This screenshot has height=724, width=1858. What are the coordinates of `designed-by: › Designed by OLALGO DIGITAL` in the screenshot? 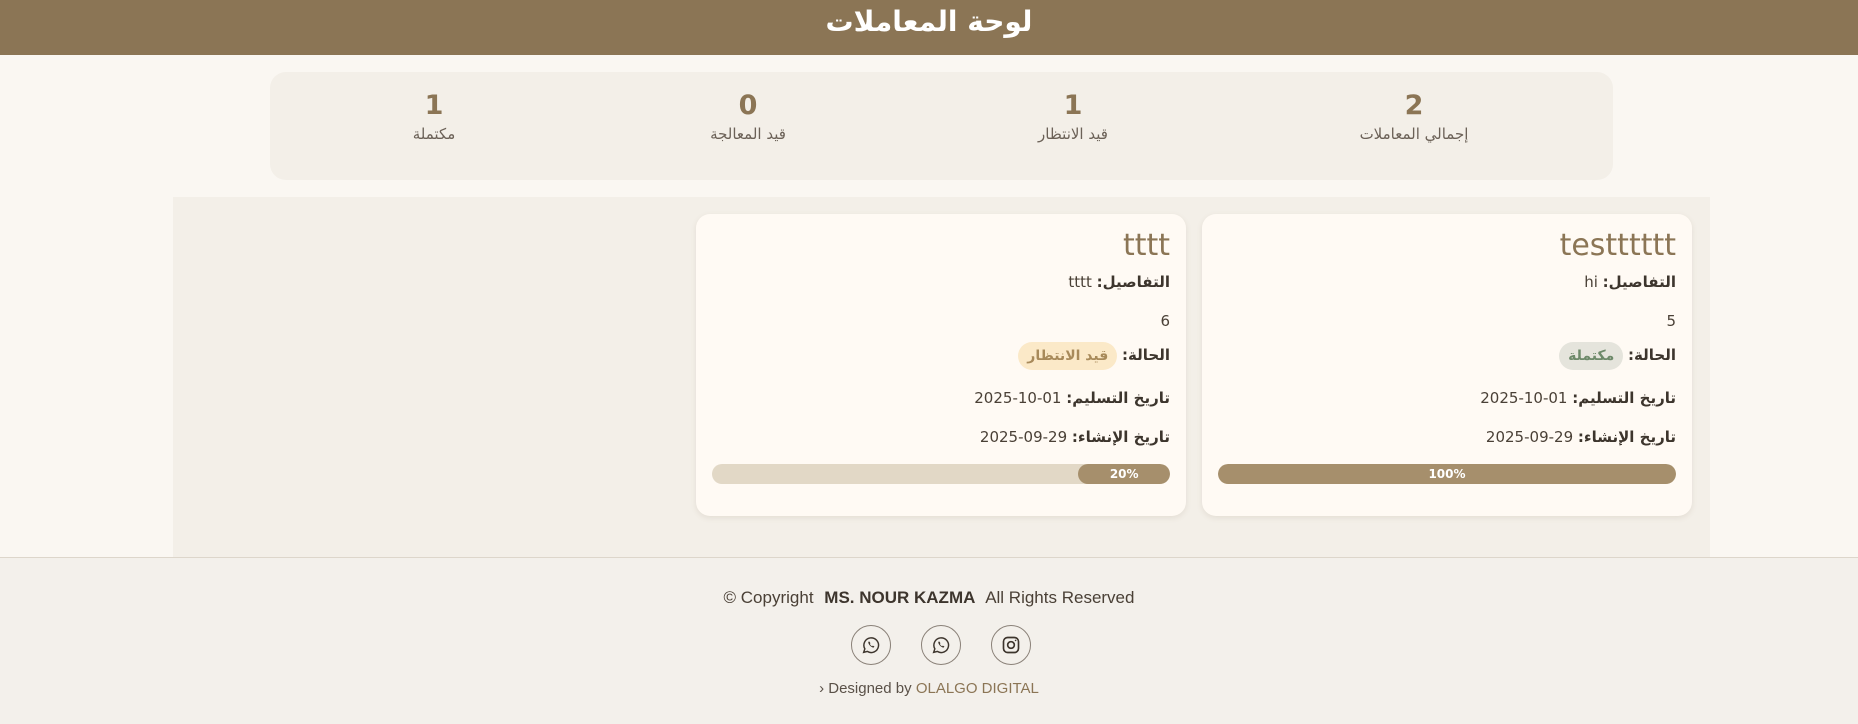 It's located at (929, 688).